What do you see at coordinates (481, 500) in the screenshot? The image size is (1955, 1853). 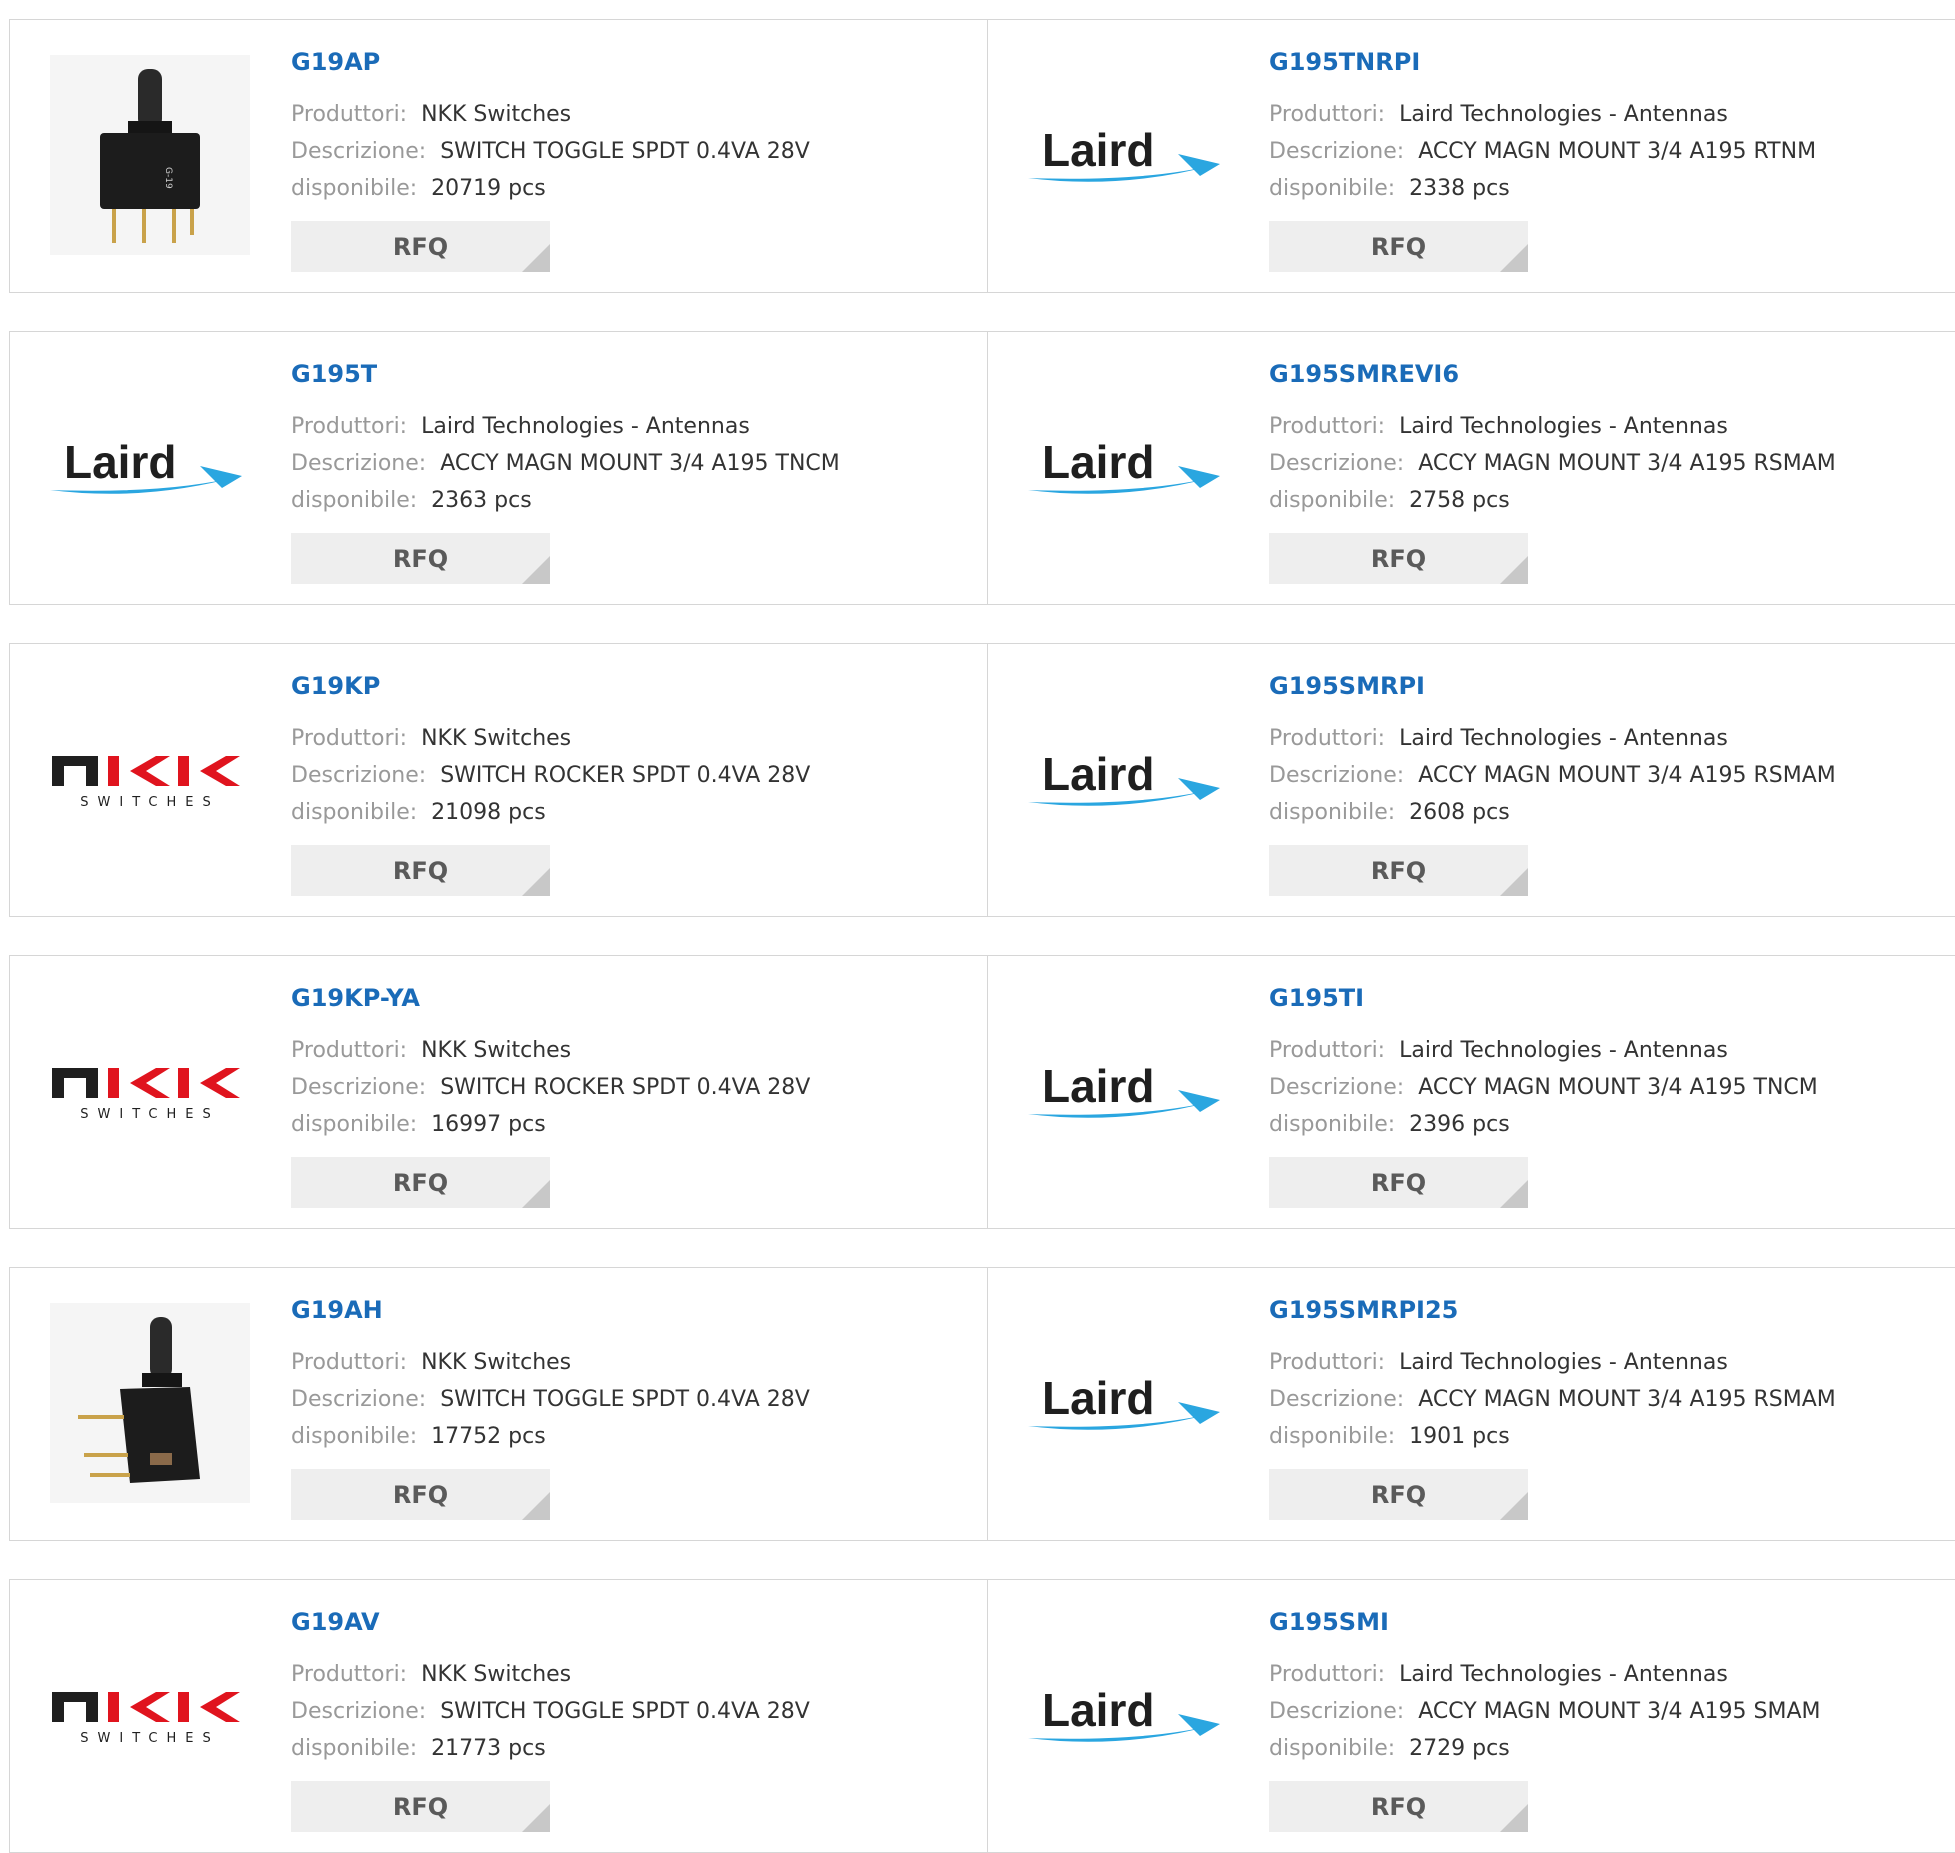 I see `stock-value: 2363 pcs` at bounding box center [481, 500].